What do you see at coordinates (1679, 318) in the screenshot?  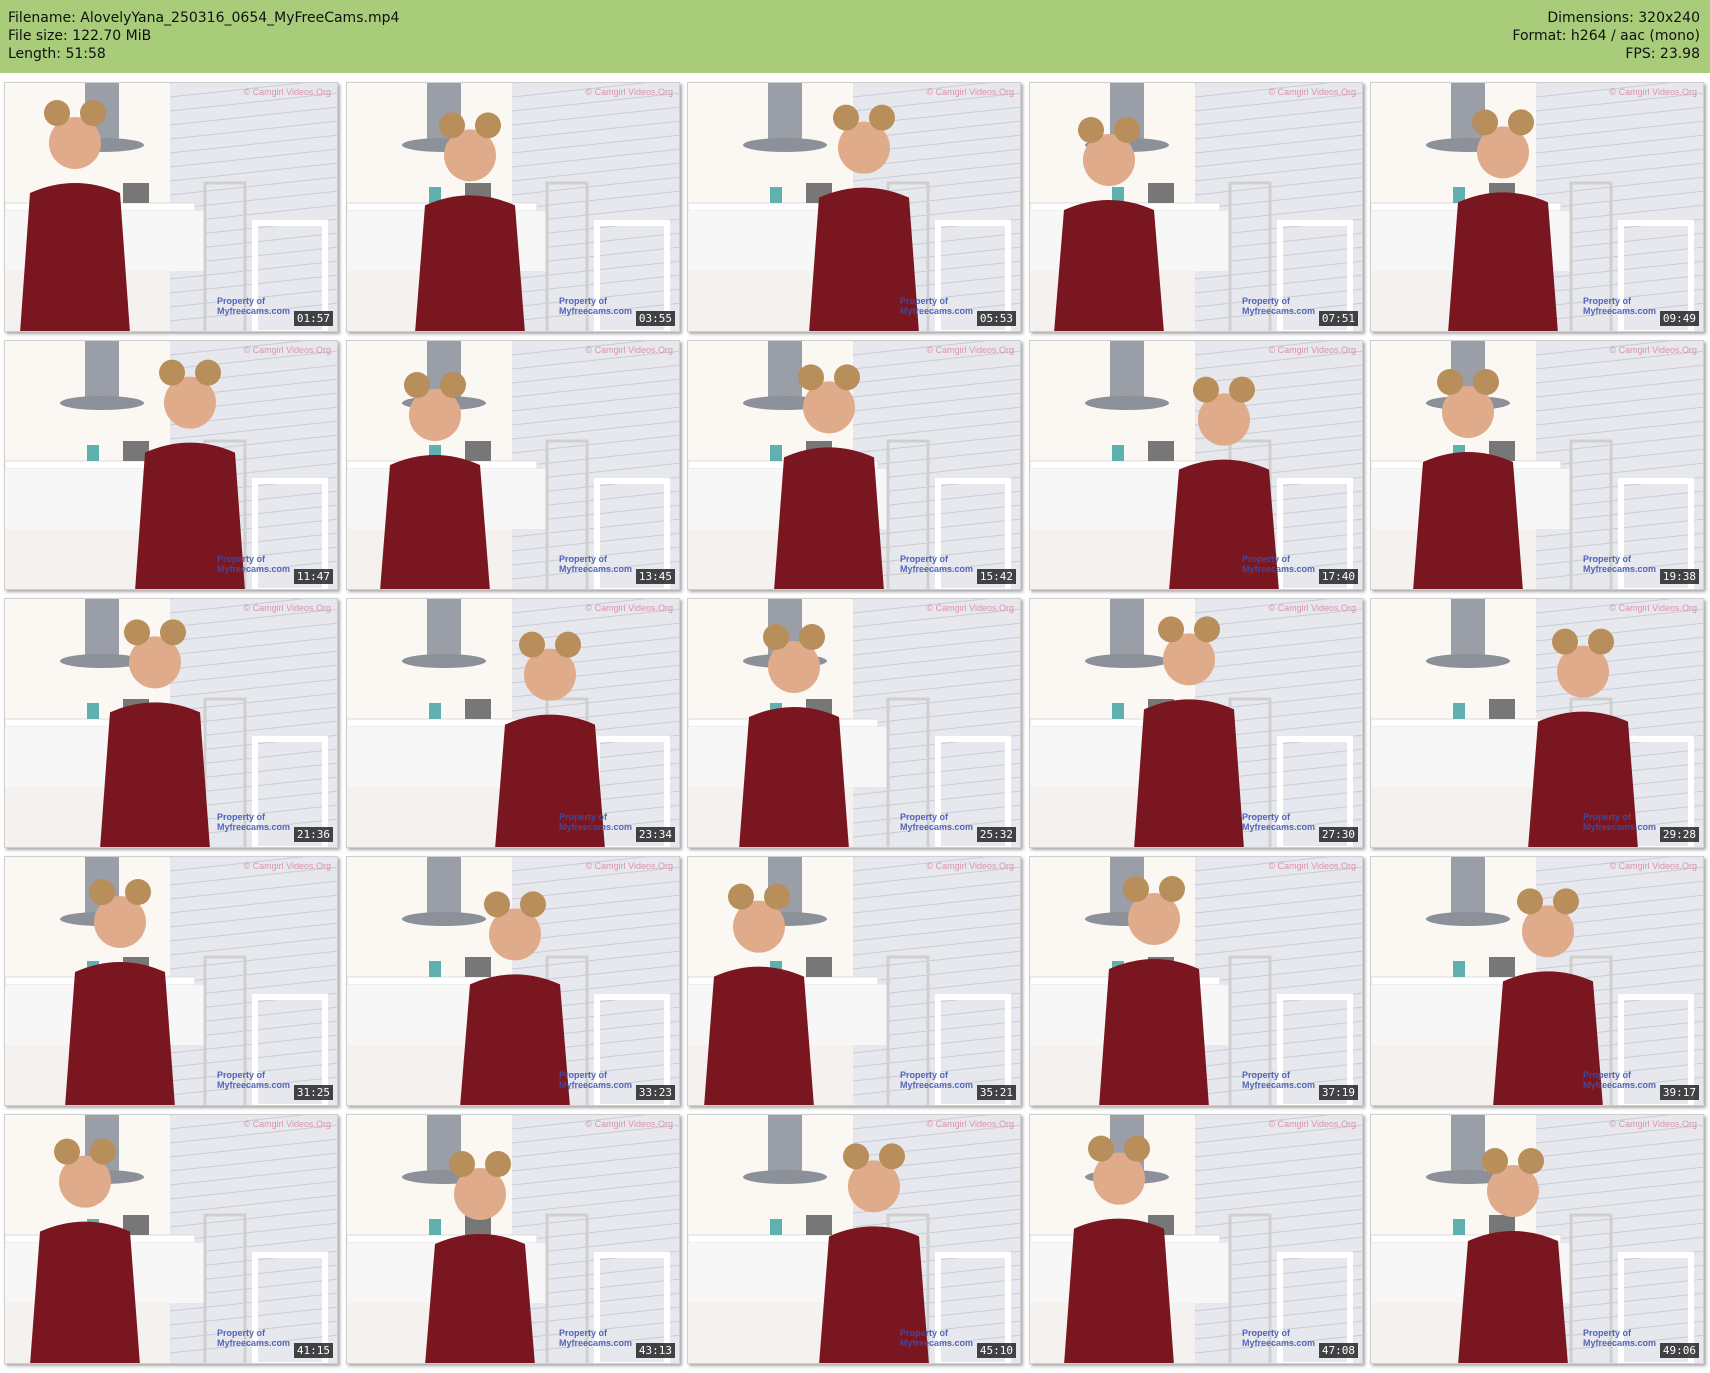 I see `timestamp-label: 09:49` at bounding box center [1679, 318].